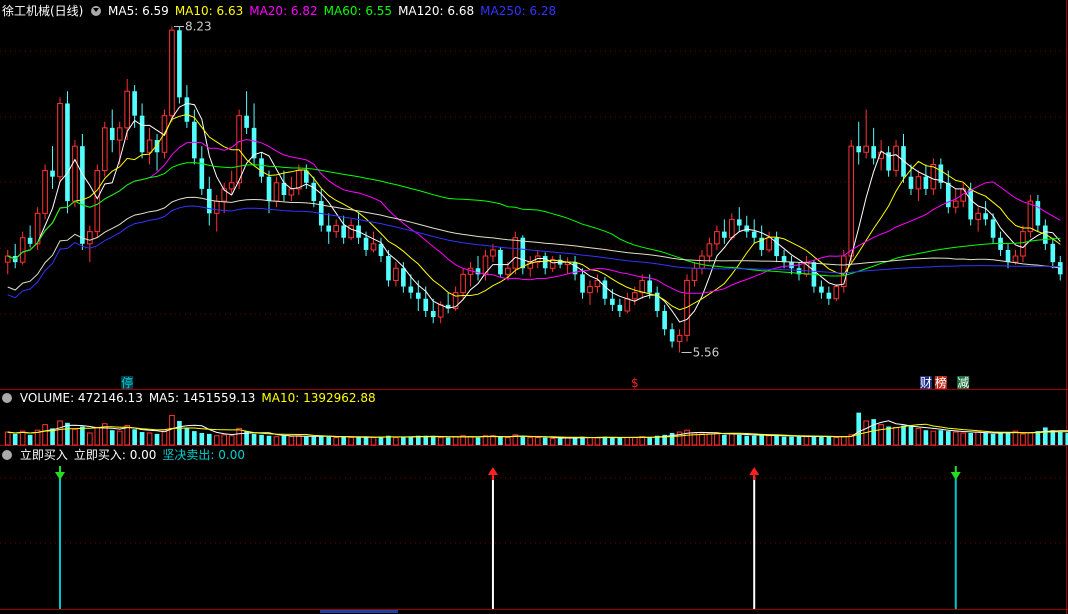 This screenshot has height=614, width=1068. I want to click on price-annotation: 5.56, so click(706, 352).